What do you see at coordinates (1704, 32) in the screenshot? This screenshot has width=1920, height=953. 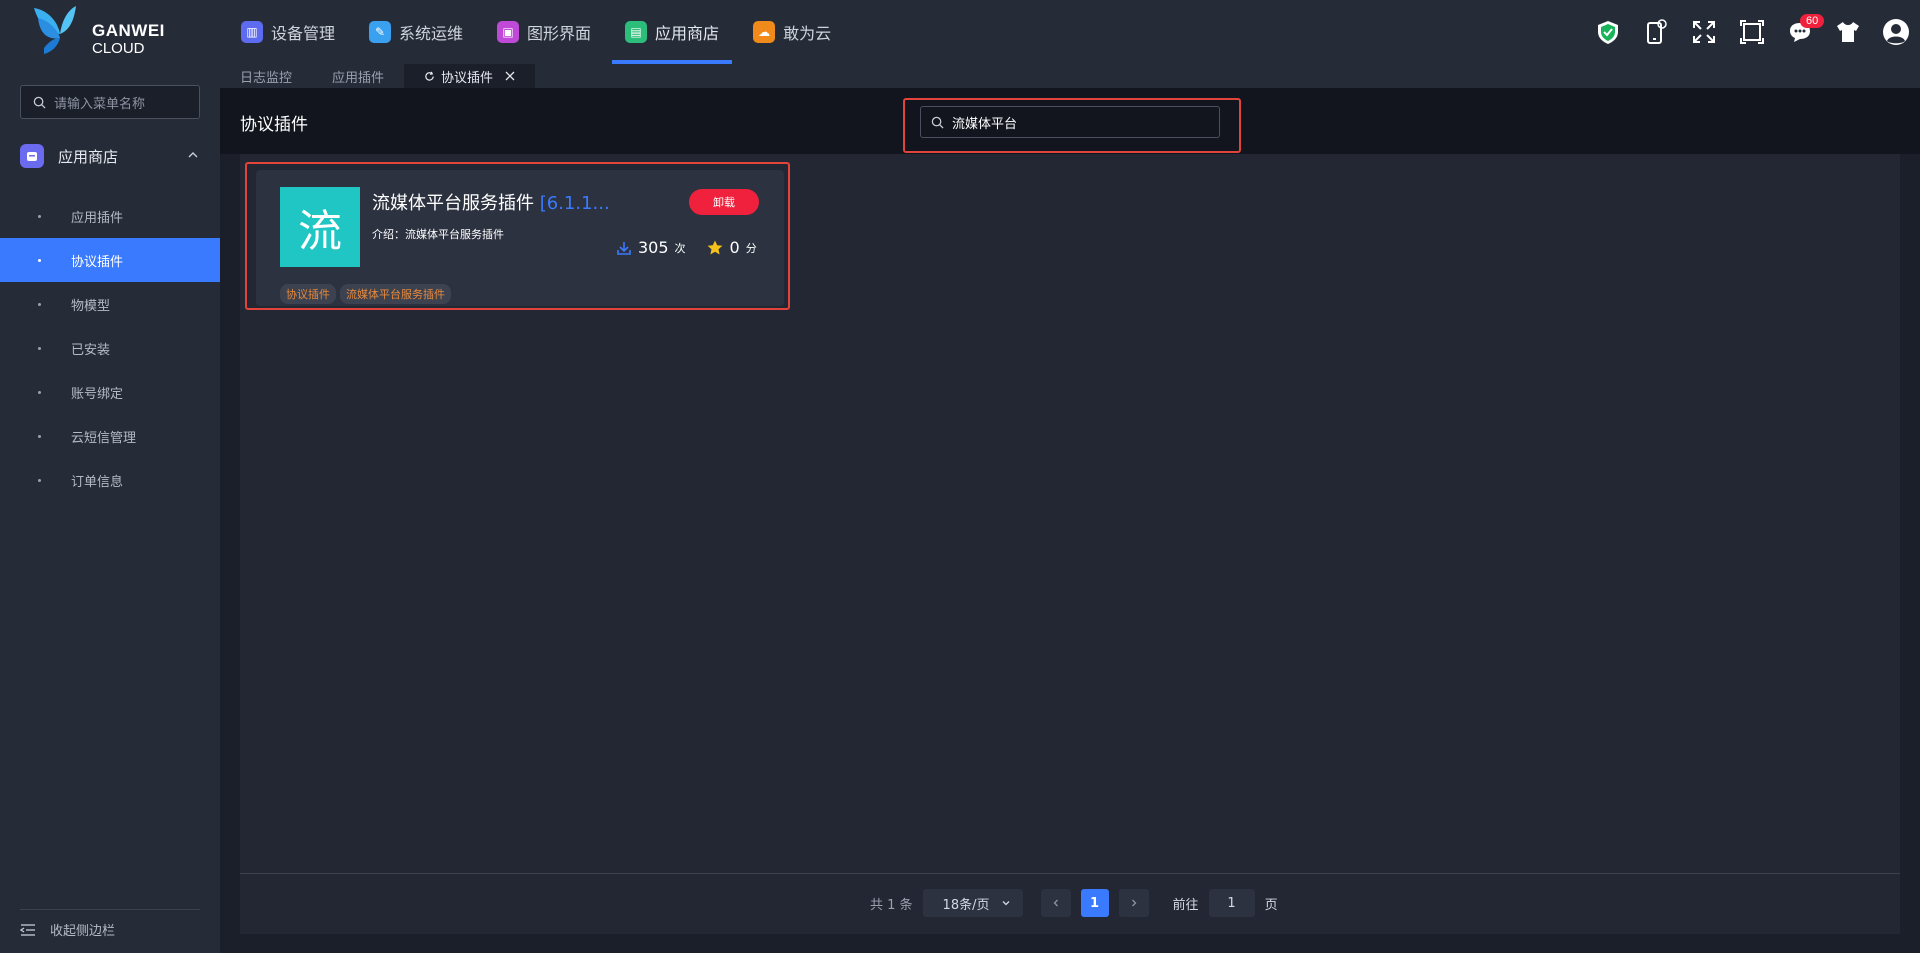 I see `fullscreen-button` at bounding box center [1704, 32].